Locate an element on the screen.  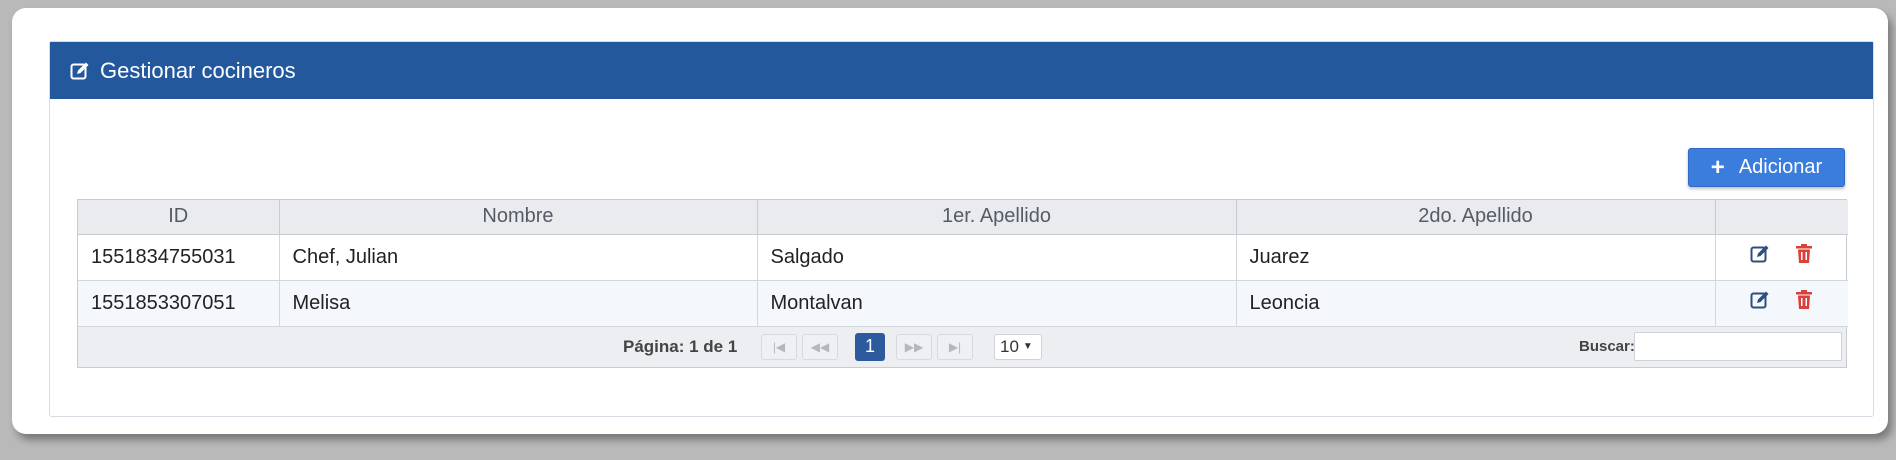
table-row: 1551853307051 Melisa Montalvan Leoncia is located at coordinates (963, 303).